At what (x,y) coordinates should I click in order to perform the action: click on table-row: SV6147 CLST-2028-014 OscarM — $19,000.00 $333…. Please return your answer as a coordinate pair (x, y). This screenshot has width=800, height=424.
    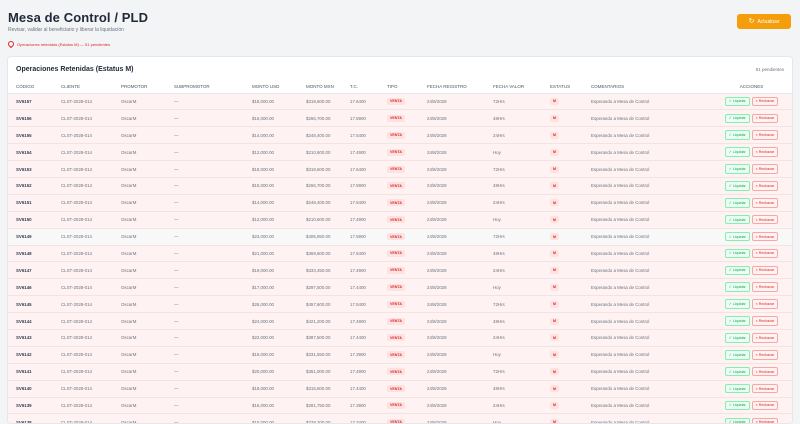
    Looking at the image, I should click on (400, 270).